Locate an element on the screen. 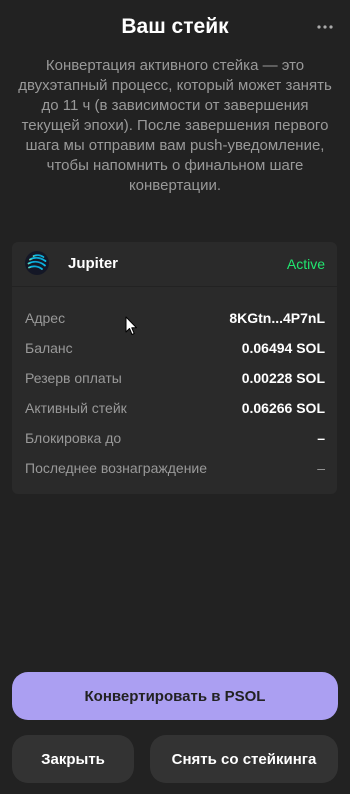 This screenshot has height=794, width=350. detail-label: Блокировка до is located at coordinates (73, 438).